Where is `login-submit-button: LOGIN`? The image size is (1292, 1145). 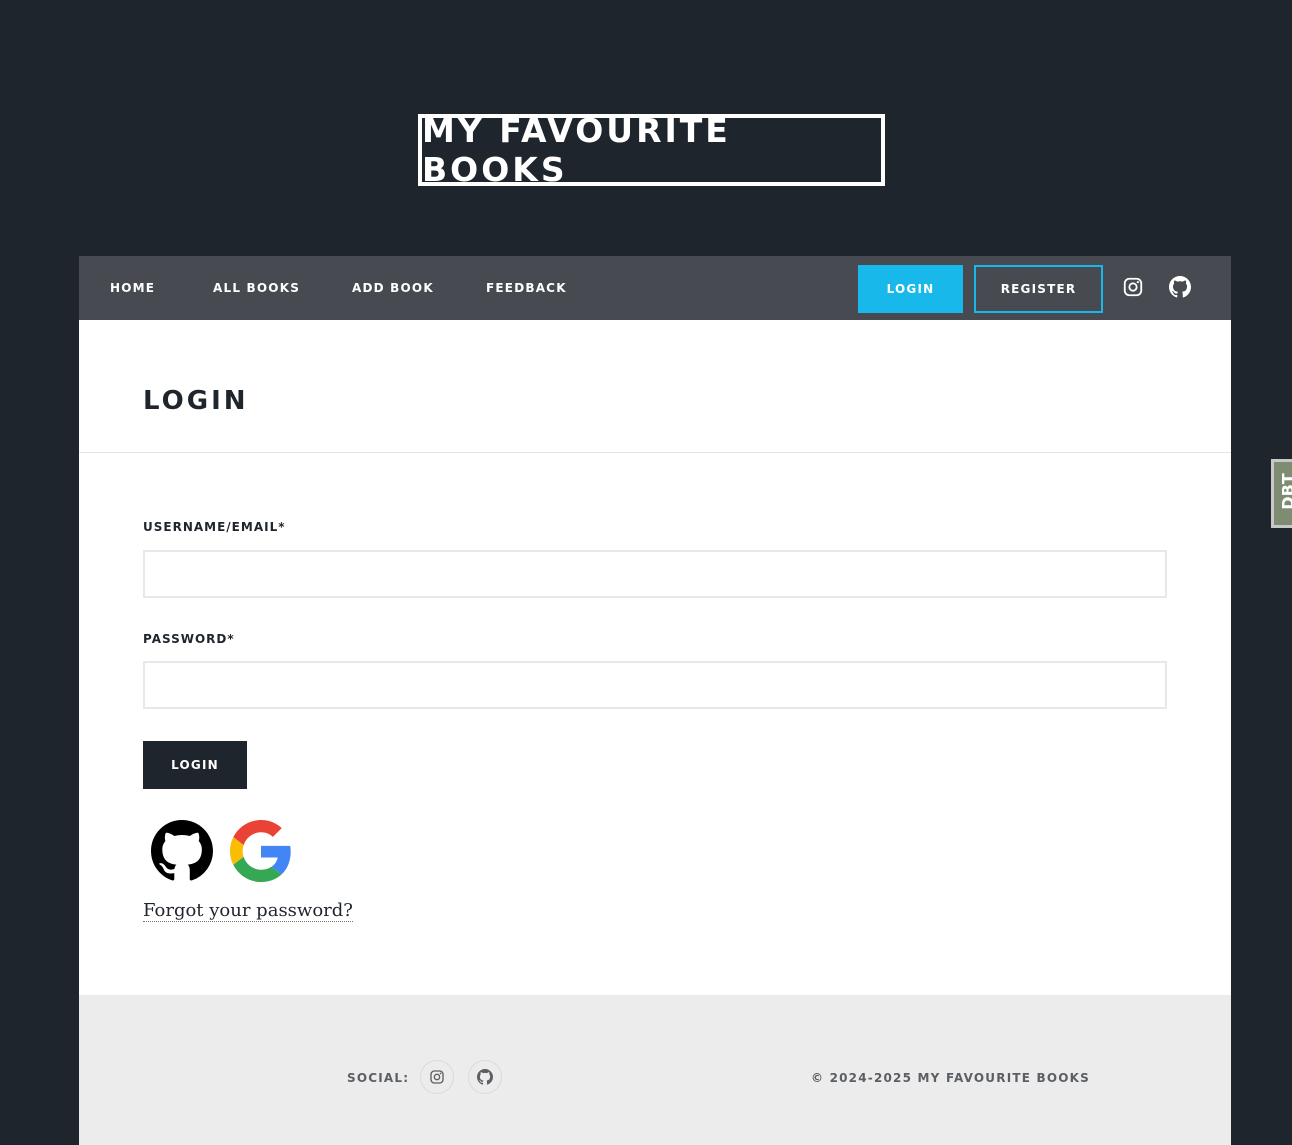 login-submit-button: LOGIN is located at coordinates (195, 765).